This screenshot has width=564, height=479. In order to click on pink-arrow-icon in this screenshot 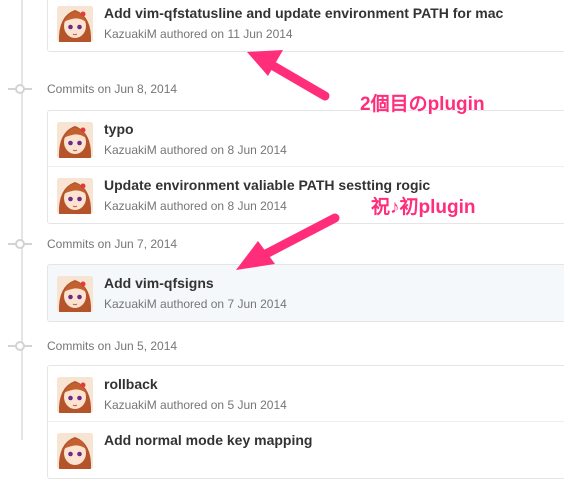, I will do `click(288, 160)`.